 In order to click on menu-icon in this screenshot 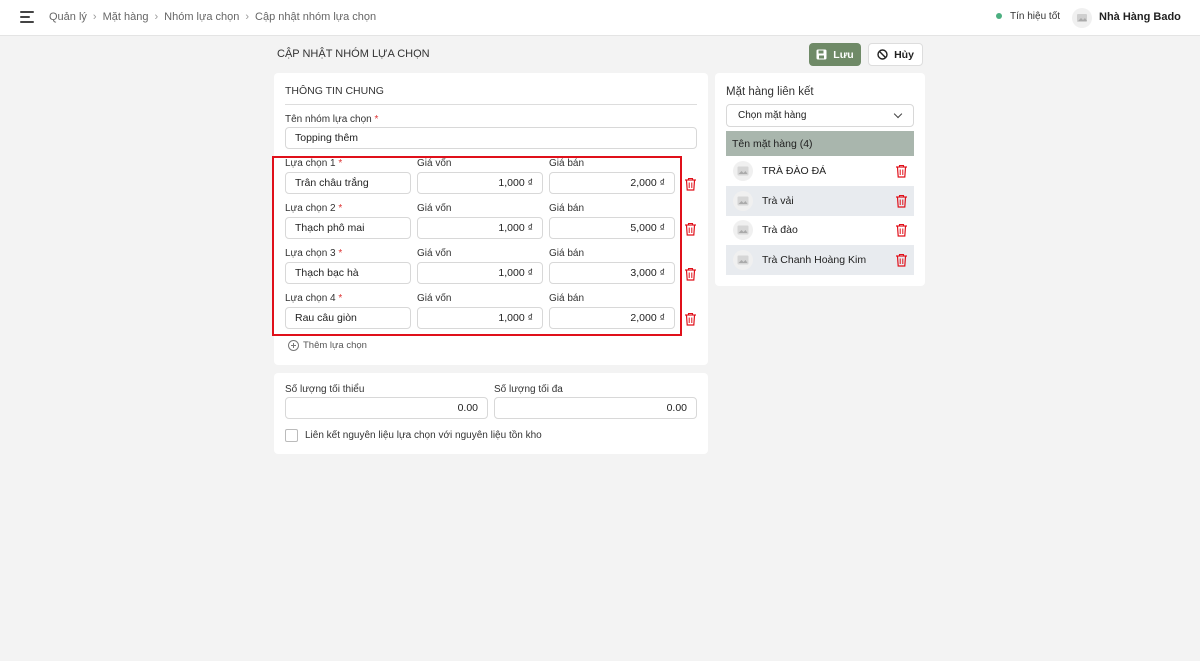, I will do `click(28, 18)`.